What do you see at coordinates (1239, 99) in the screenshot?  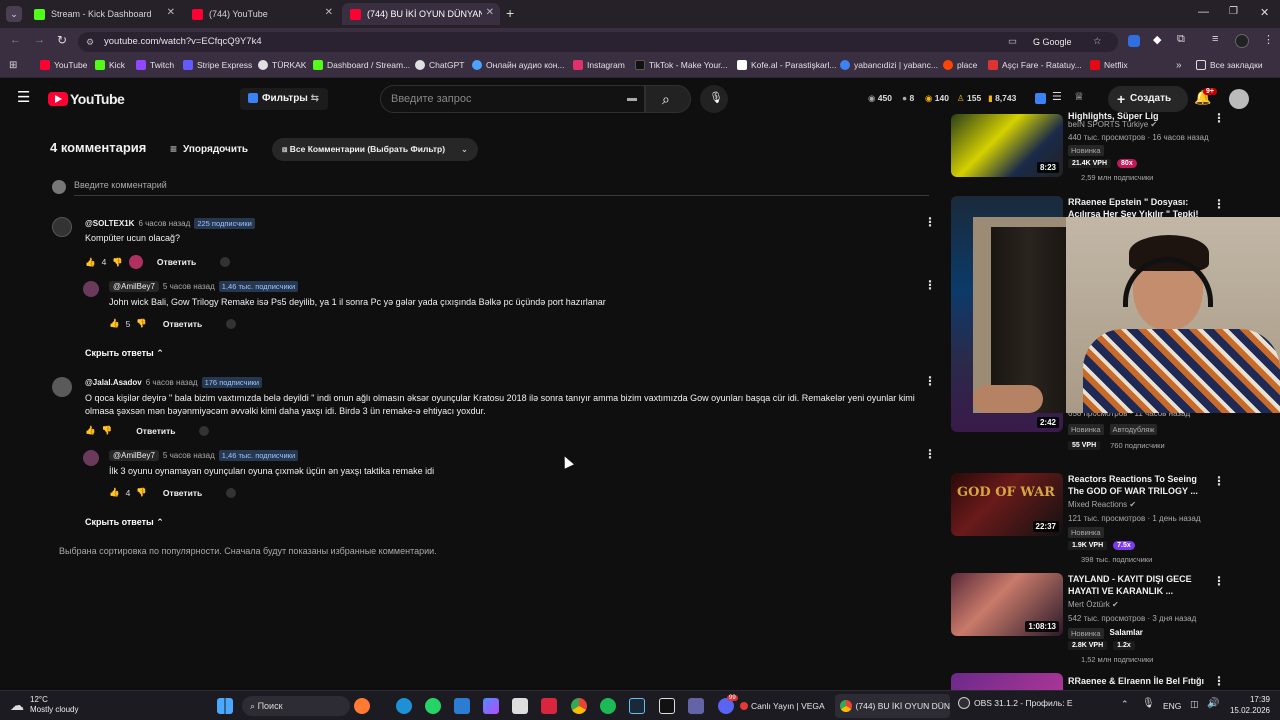 I see `account-avatar` at bounding box center [1239, 99].